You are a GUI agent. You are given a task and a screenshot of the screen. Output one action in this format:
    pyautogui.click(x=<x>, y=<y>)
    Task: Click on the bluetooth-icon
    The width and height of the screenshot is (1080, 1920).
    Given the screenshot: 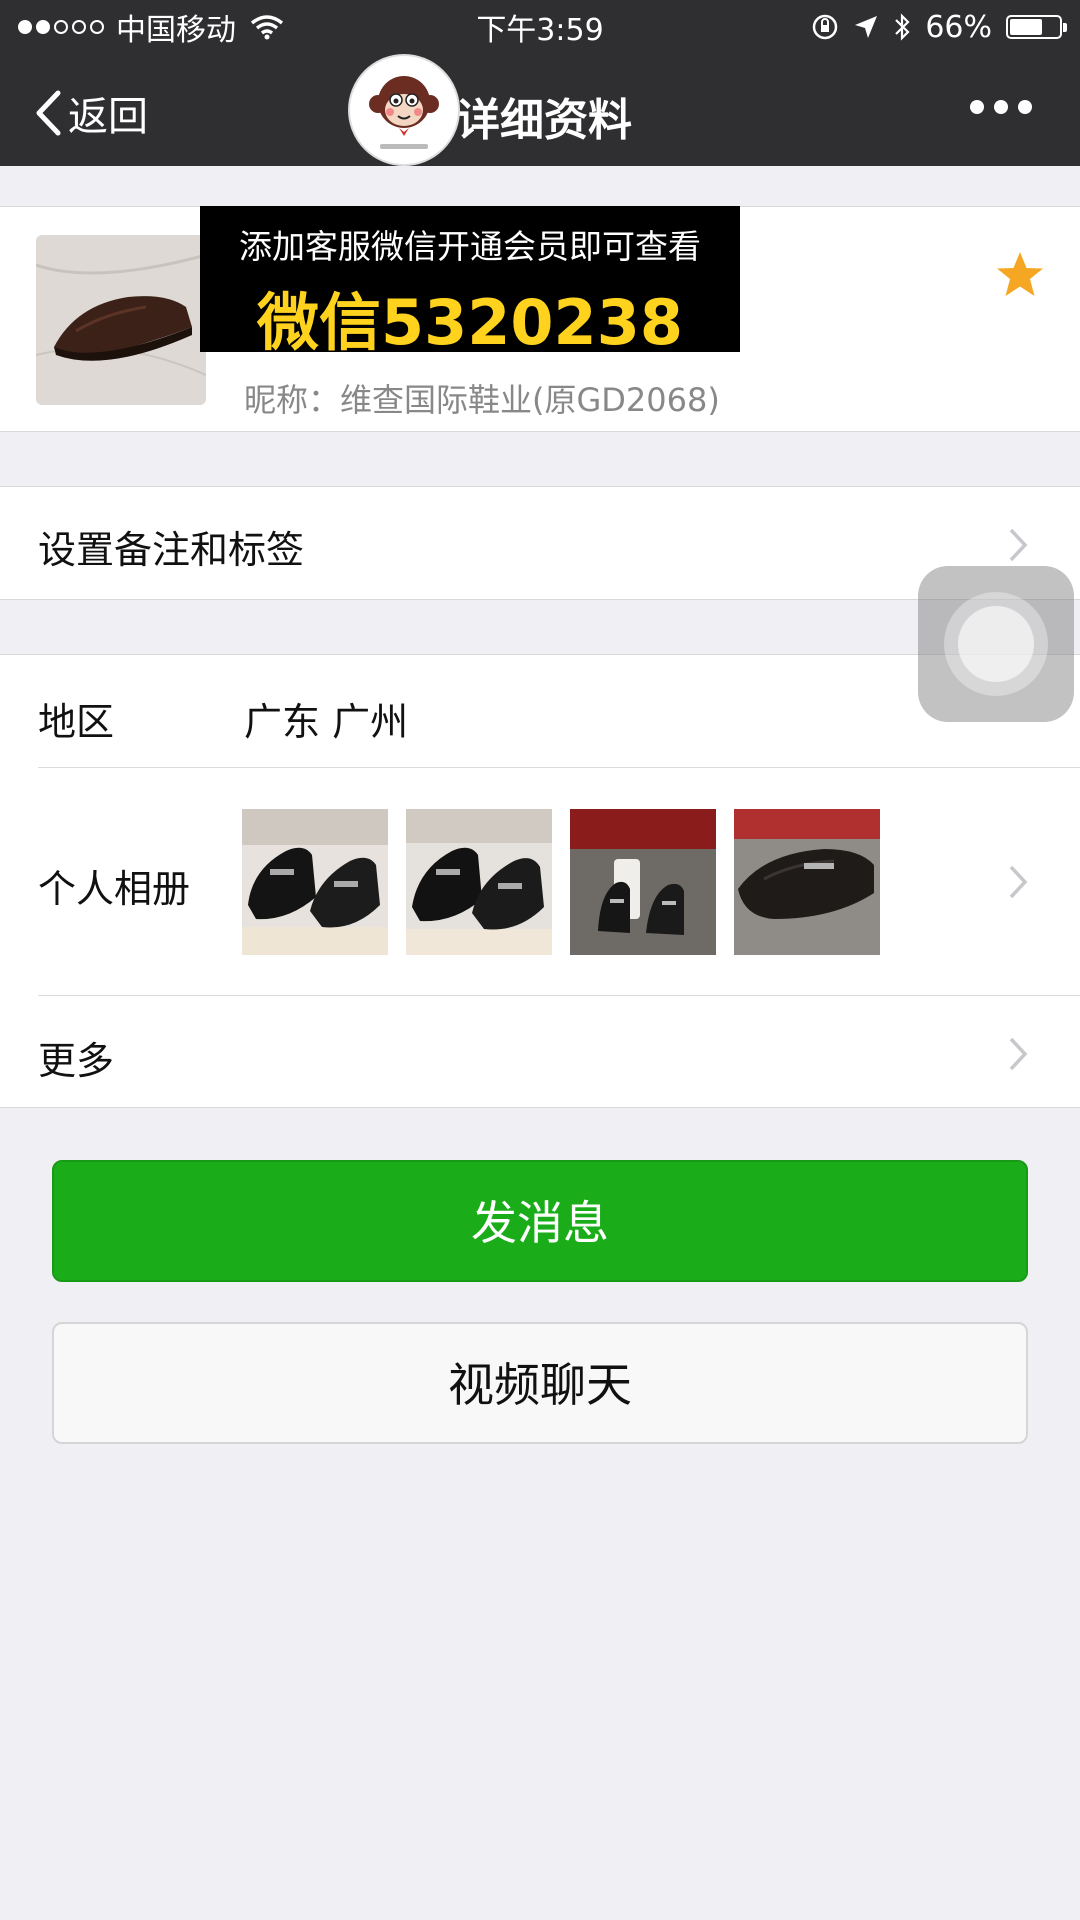 What is the action you would take?
    pyautogui.click(x=902, y=27)
    